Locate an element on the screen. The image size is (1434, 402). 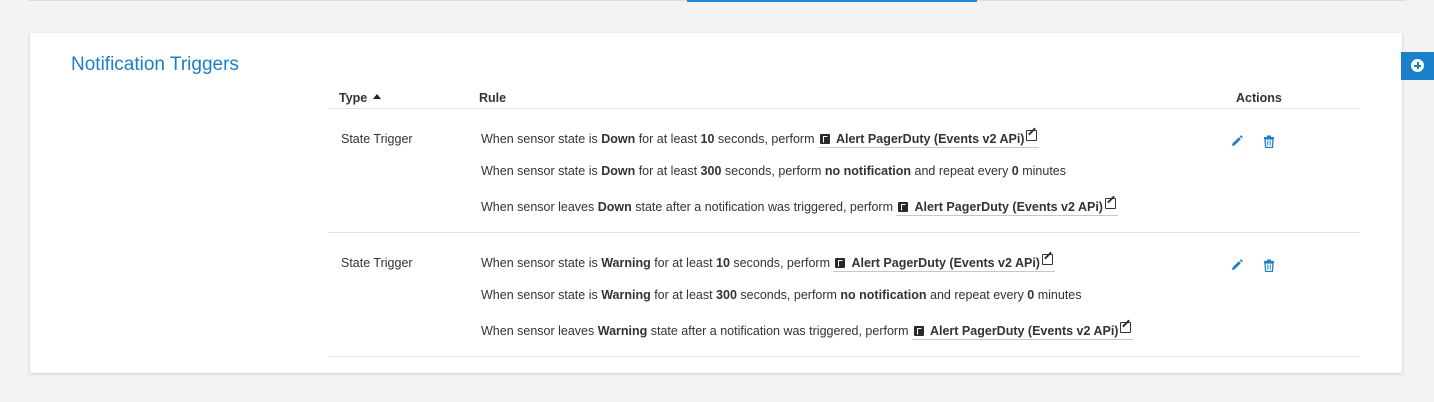
sort-up-icon is located at coordinates (377, 96).